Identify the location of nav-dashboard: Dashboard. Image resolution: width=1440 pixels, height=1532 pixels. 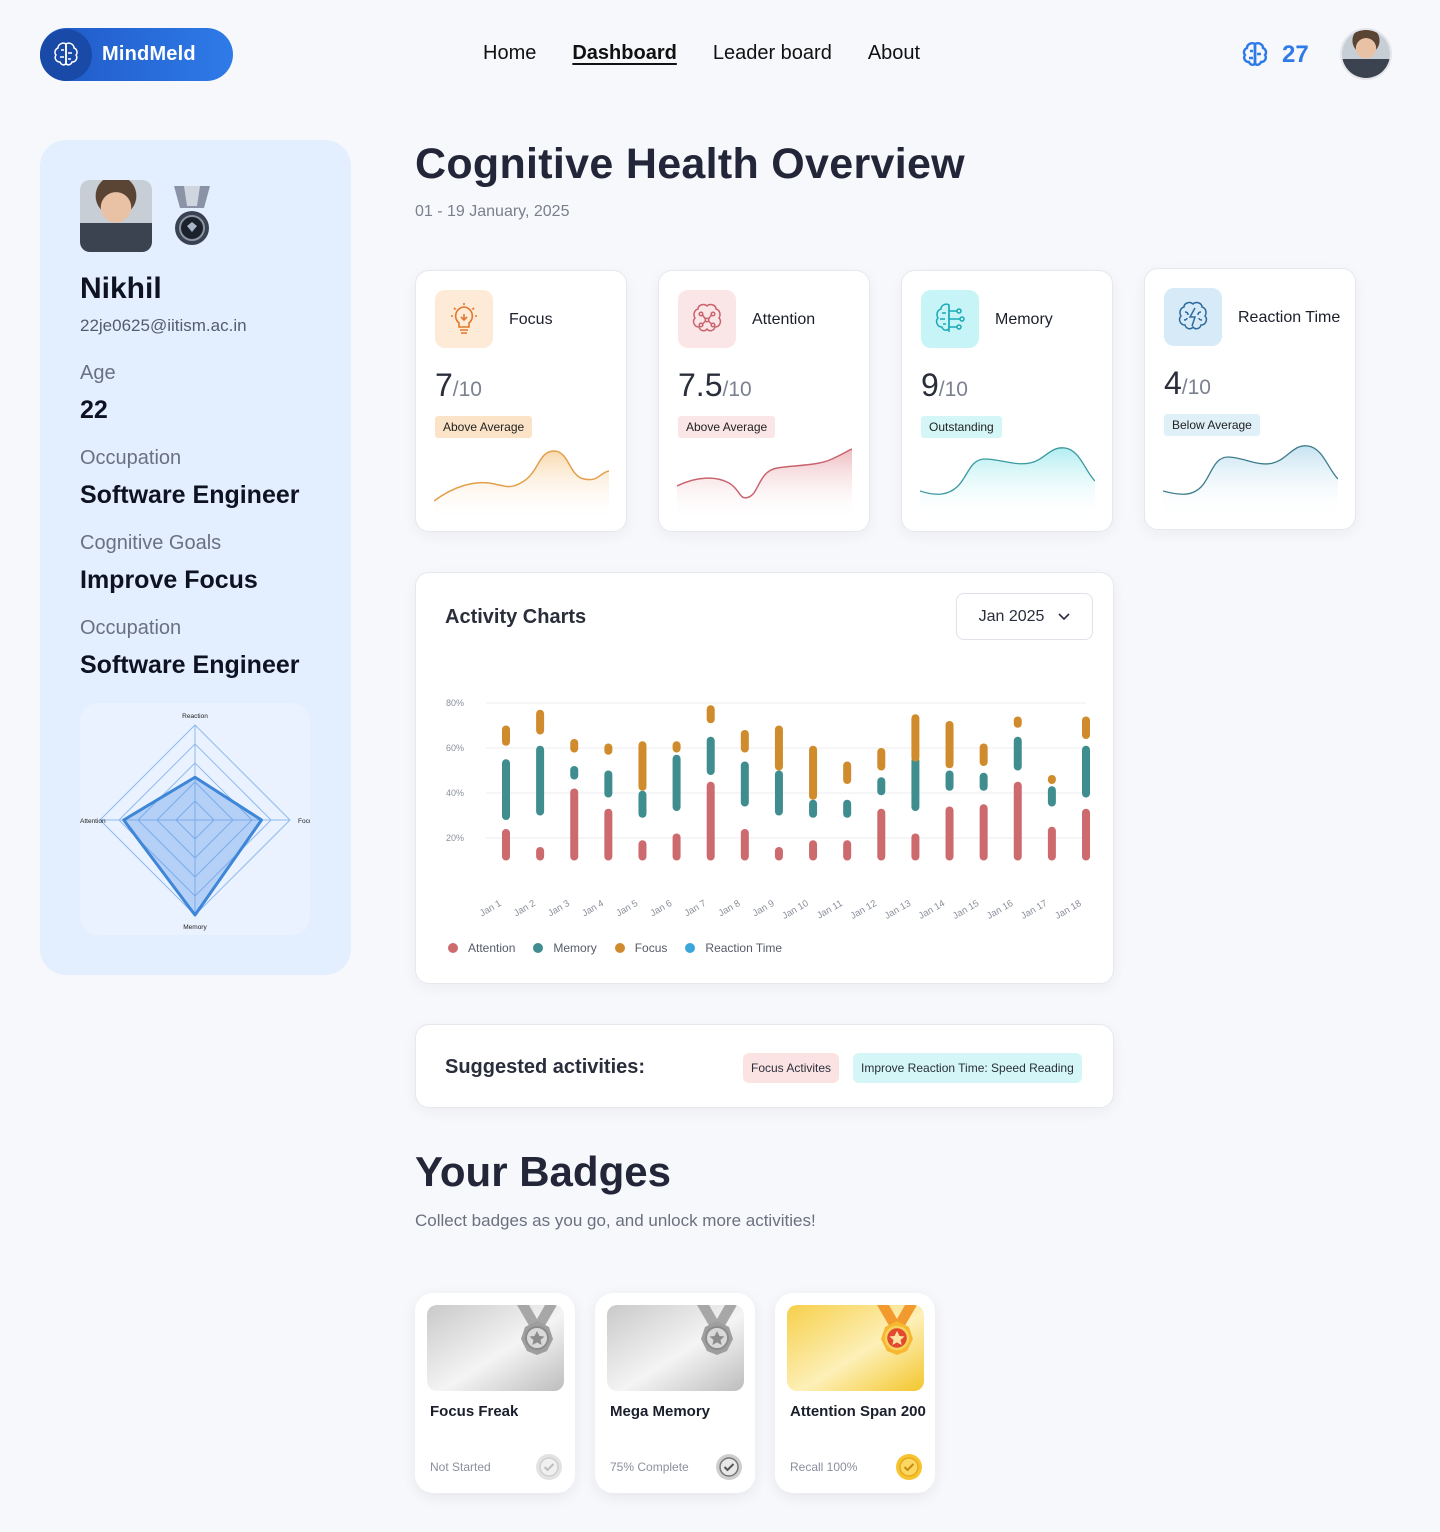
(624, 53).